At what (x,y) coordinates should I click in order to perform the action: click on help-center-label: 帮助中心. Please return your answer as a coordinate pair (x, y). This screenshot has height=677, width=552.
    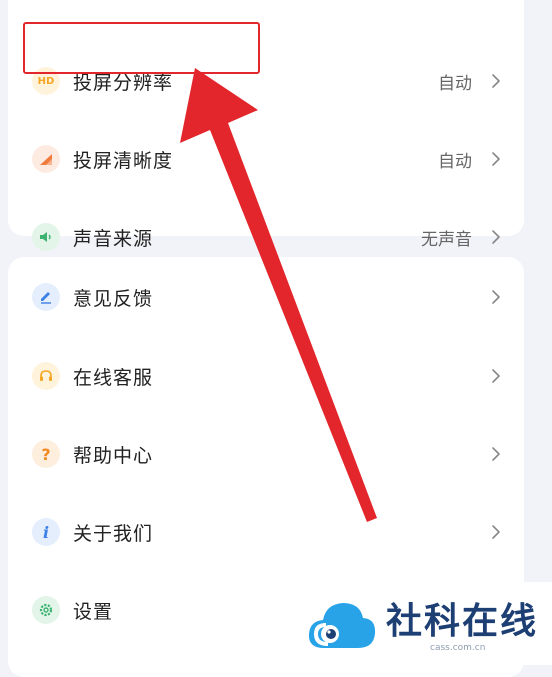
    Looking at the image, I should click on (113, 455).